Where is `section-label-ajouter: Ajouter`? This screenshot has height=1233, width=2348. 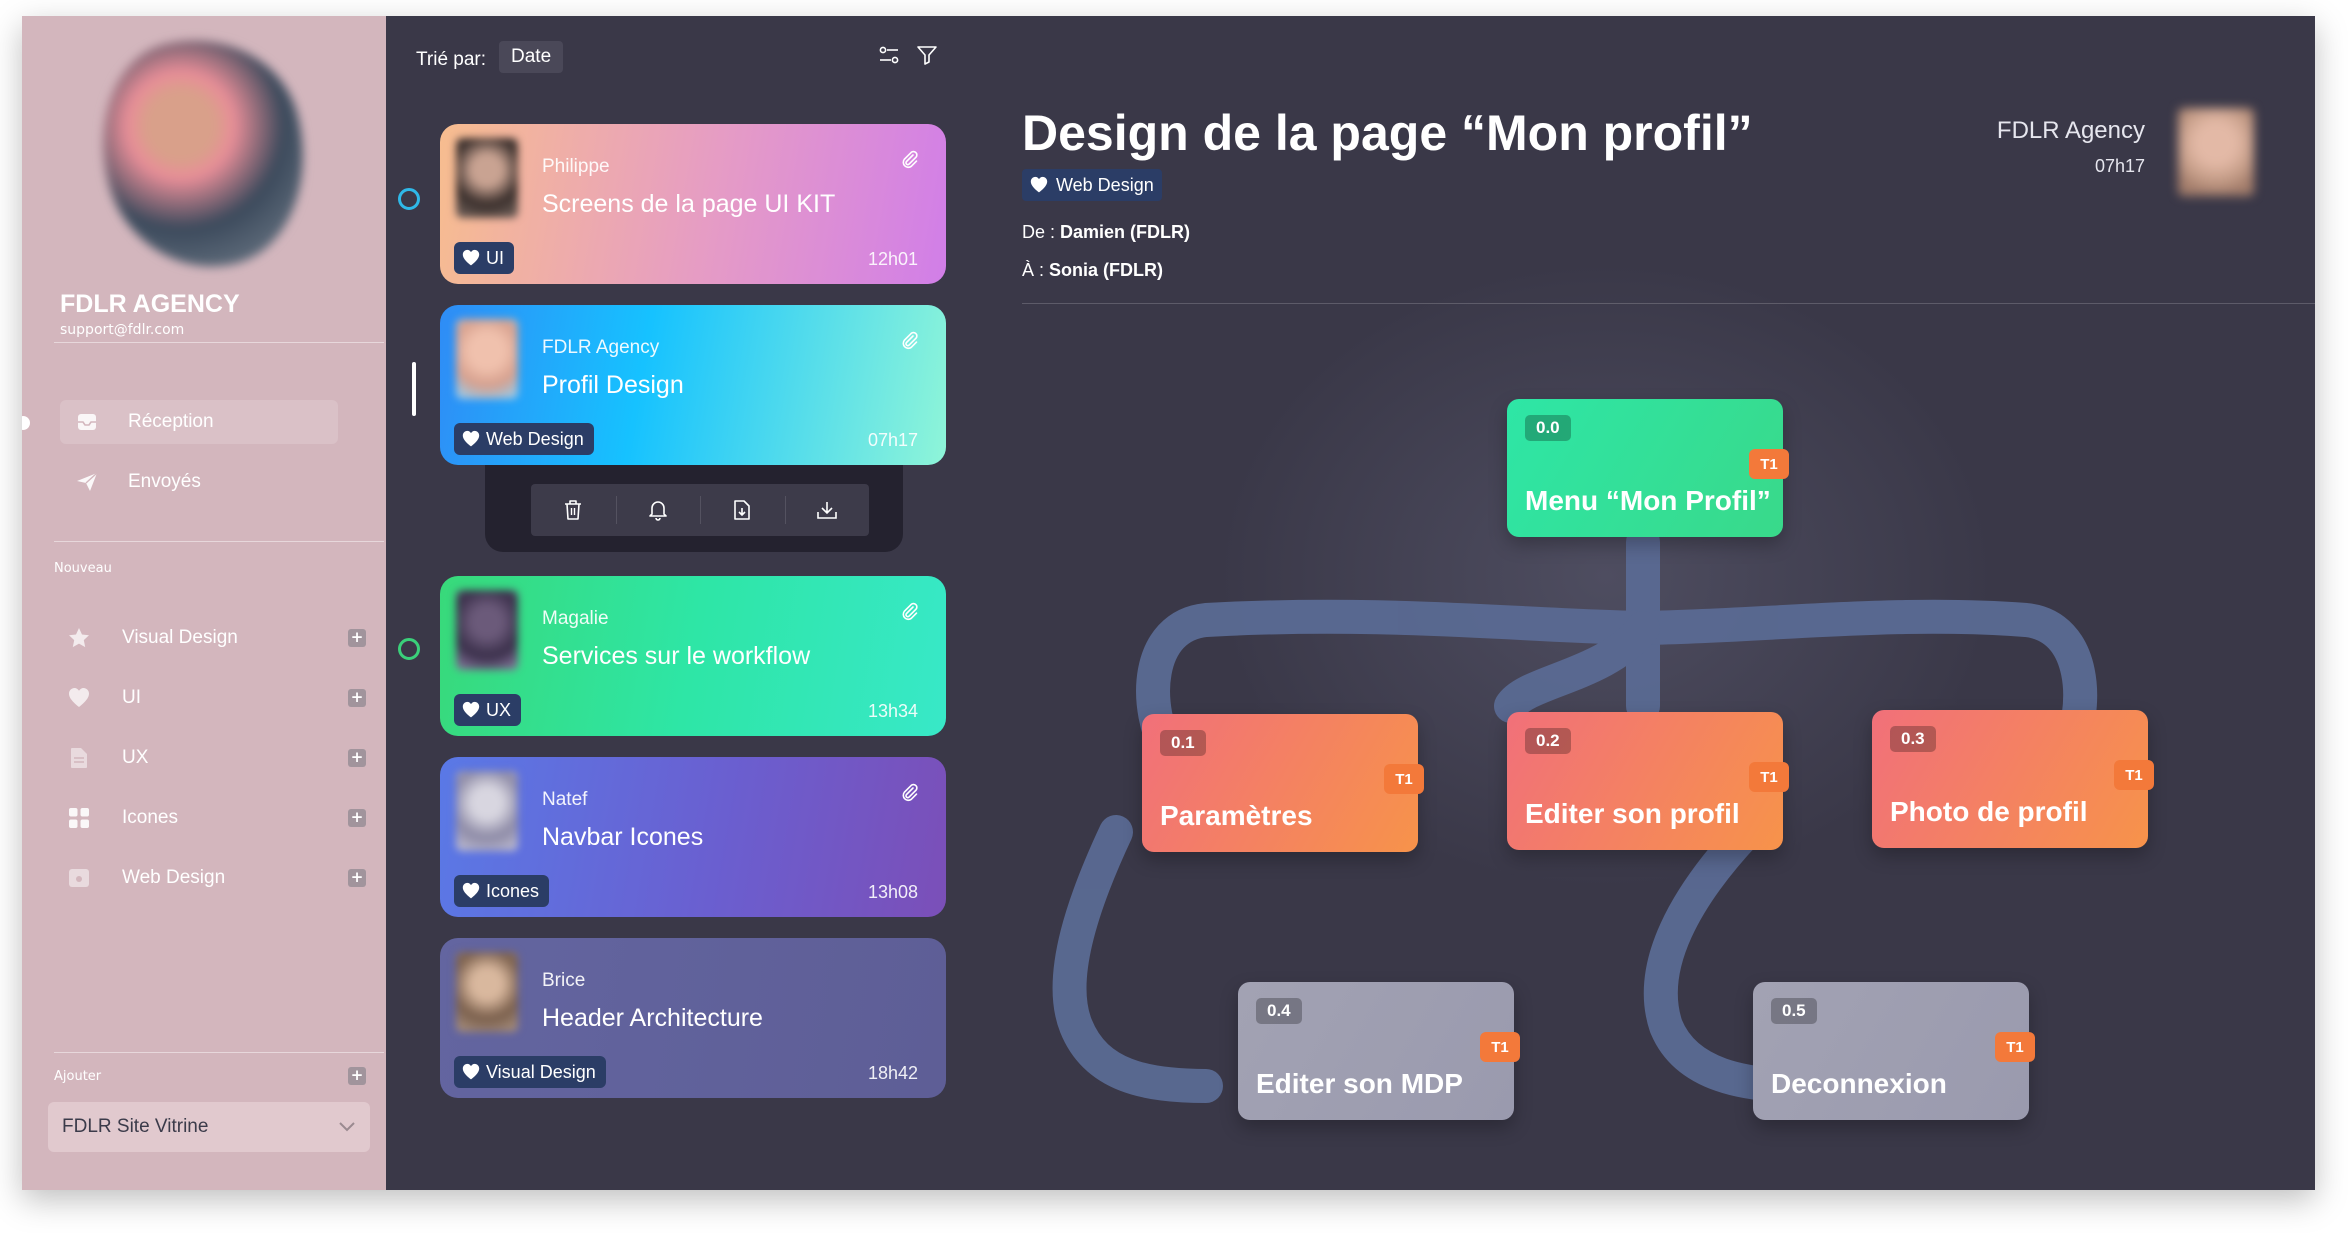 section-label-ajouter: Ajouter is located at coordinates (78, 1076).